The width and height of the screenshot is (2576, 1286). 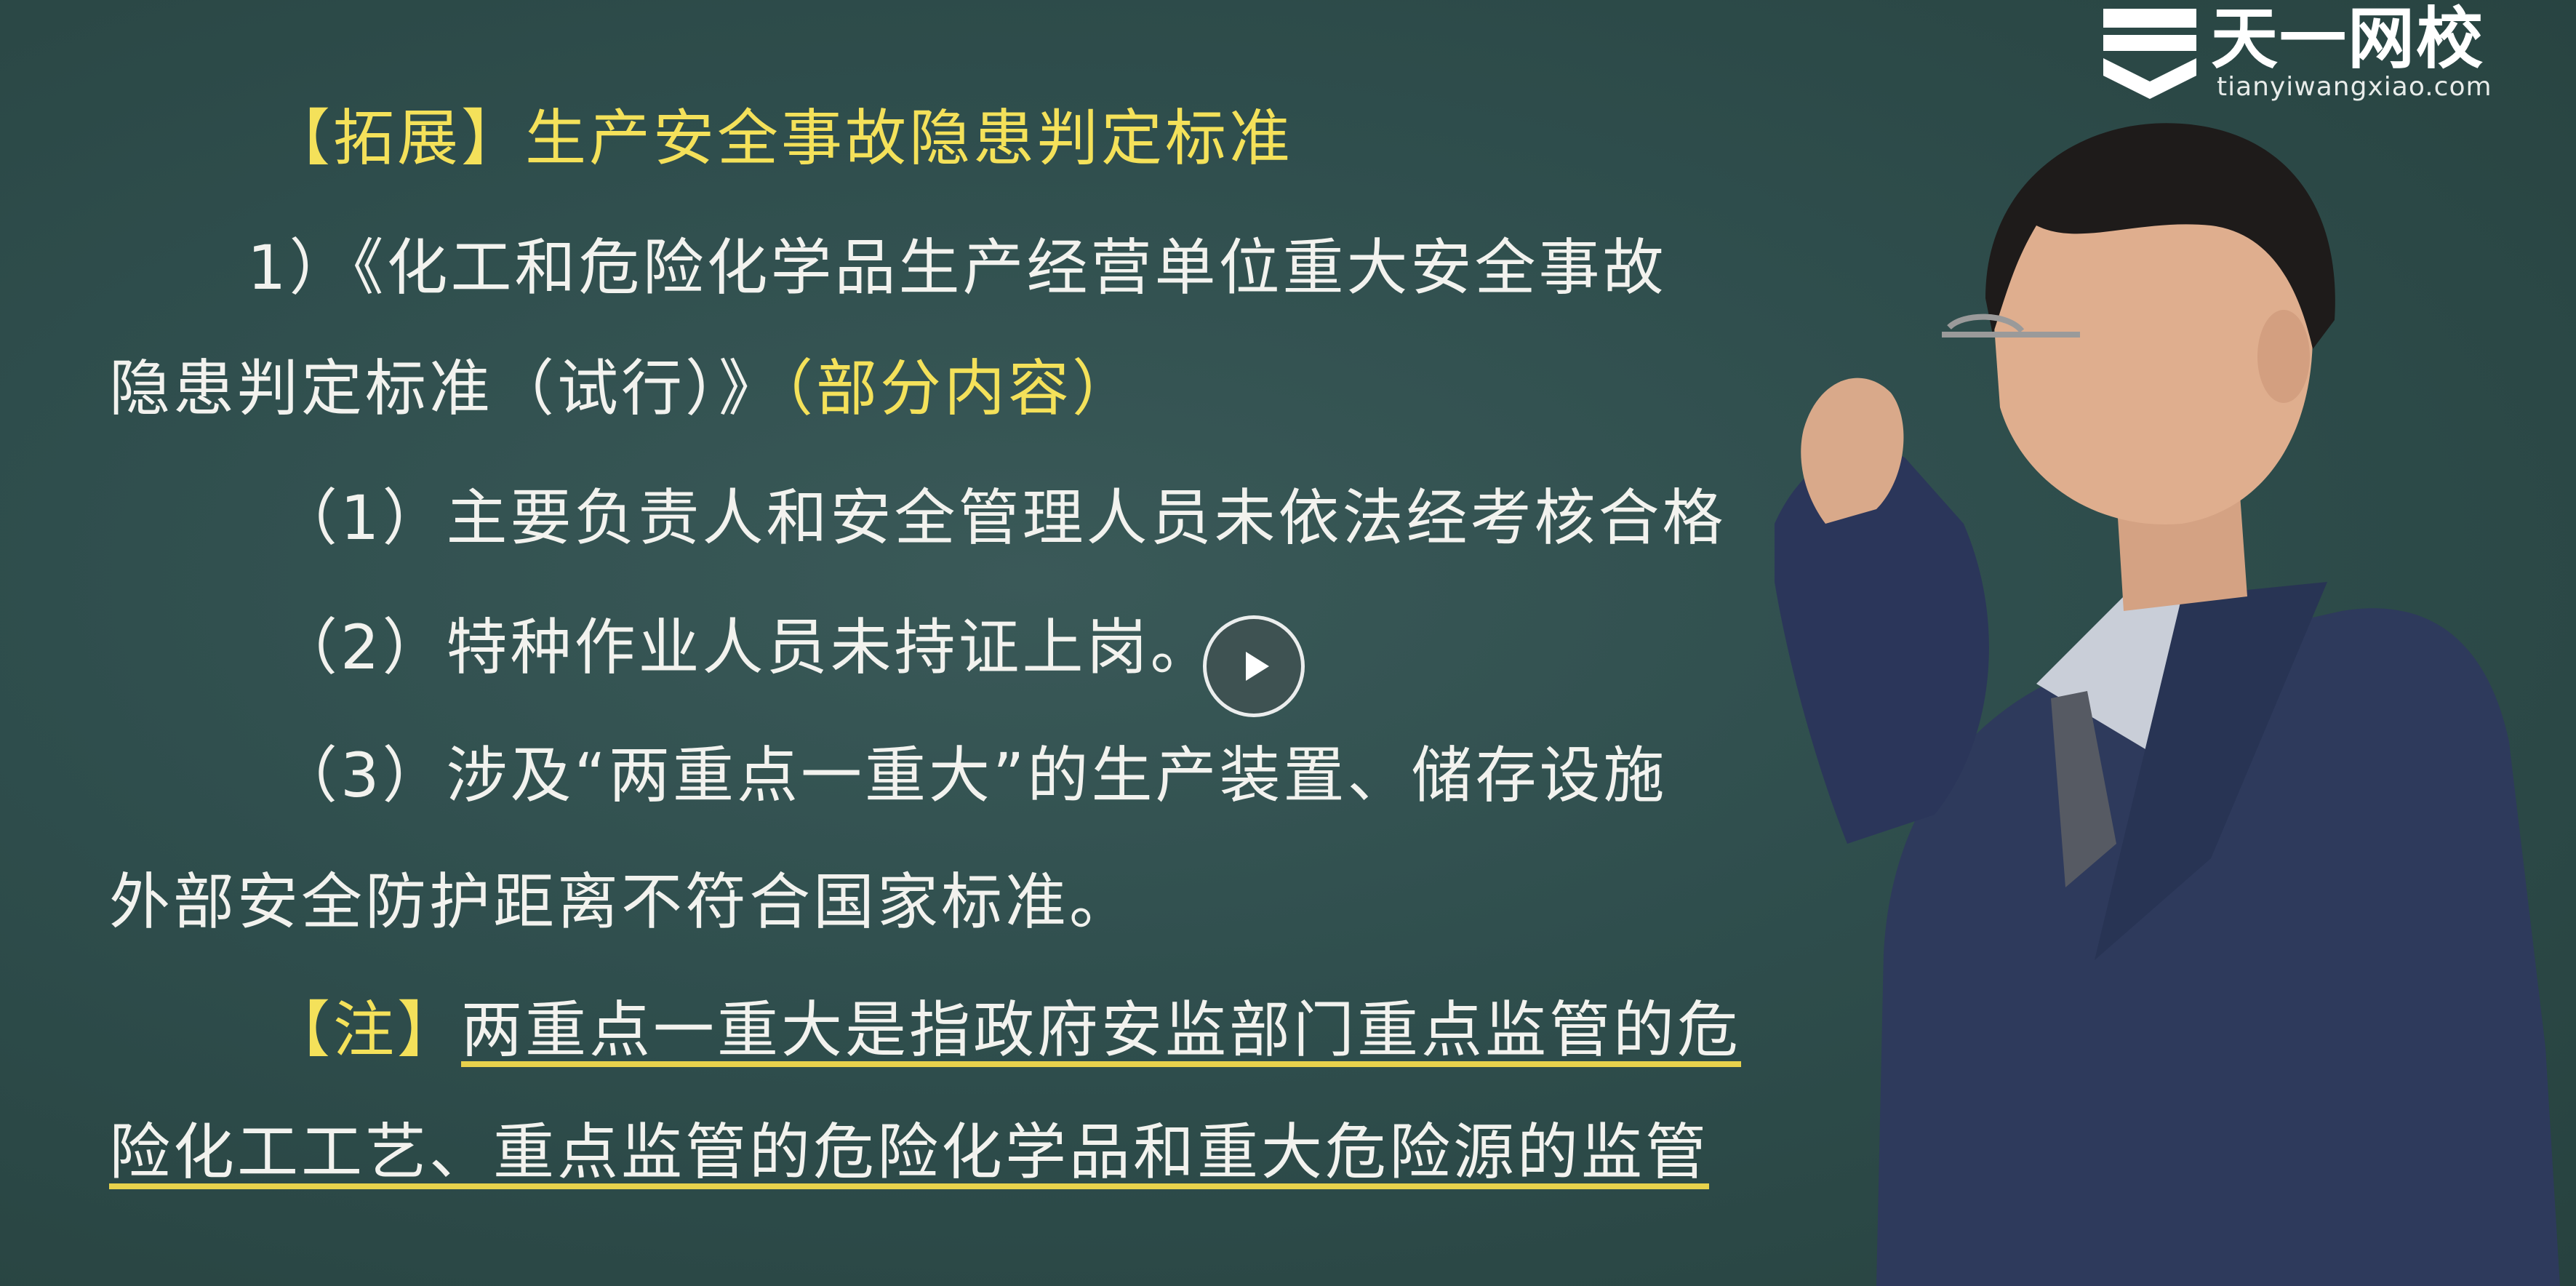 What do you see at coordinates (621, 902) in the screenshot?
I see `list-item-3-line2: 外部安全防护距离不符合国家标准。` at bounding box center [621, 902].